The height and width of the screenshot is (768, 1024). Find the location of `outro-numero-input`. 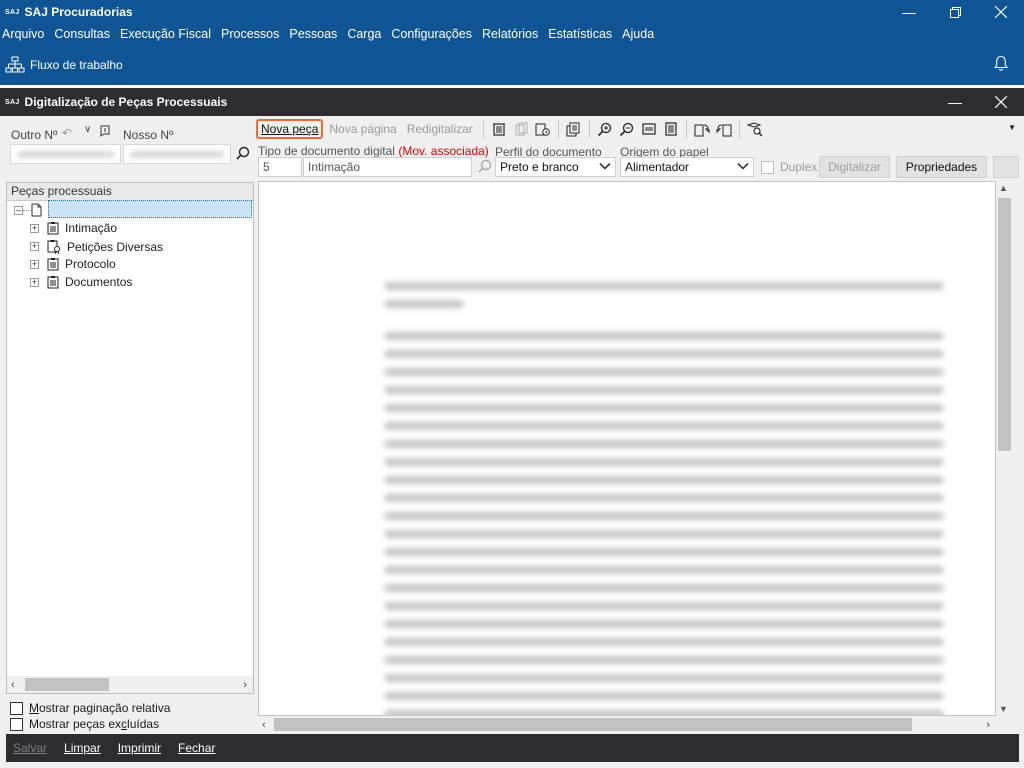

outro-numero-input is located at coordinates (65, 154).